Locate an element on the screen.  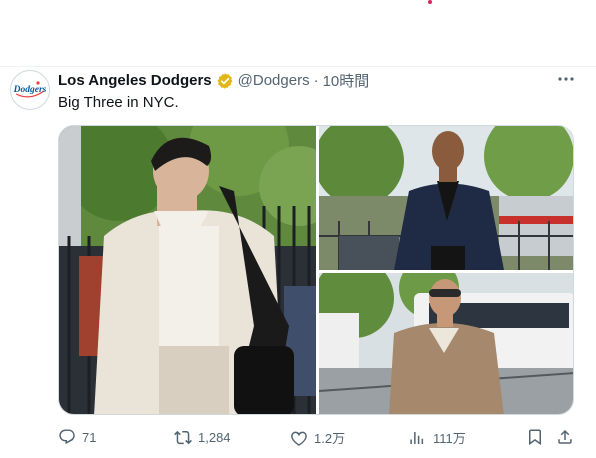
like-icon is located at coordinates (299, 438).